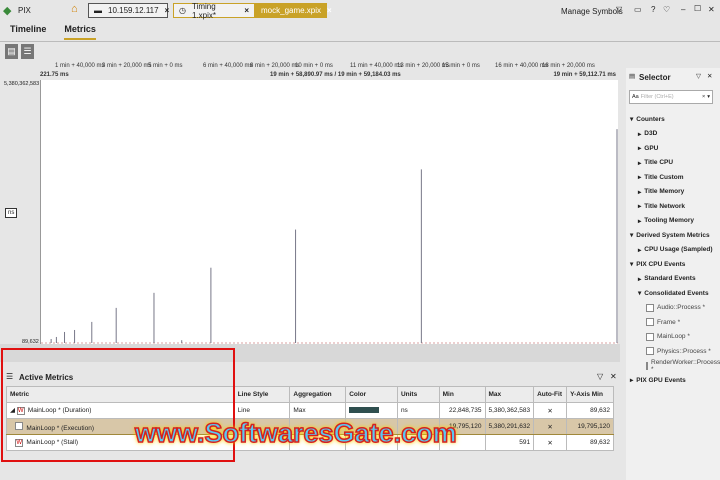 Image resolution: width=720 pixels, height=480 pixels. Describe the element at coordinates (683, 9) in the screenshot. I see `minimize-icon: –` at that location.